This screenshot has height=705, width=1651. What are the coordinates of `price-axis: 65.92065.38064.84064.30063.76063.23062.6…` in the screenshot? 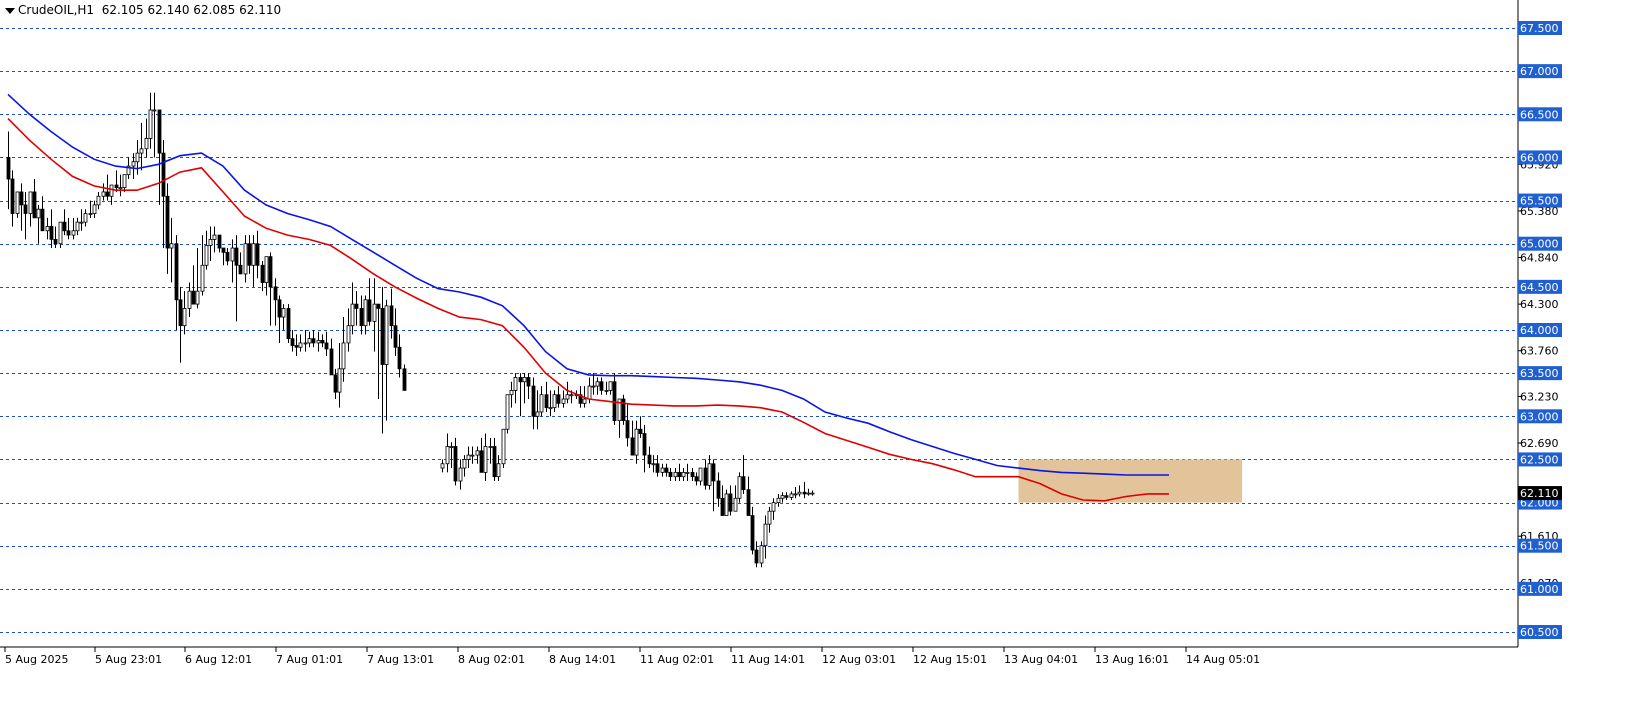 It's located at (1584, 352).